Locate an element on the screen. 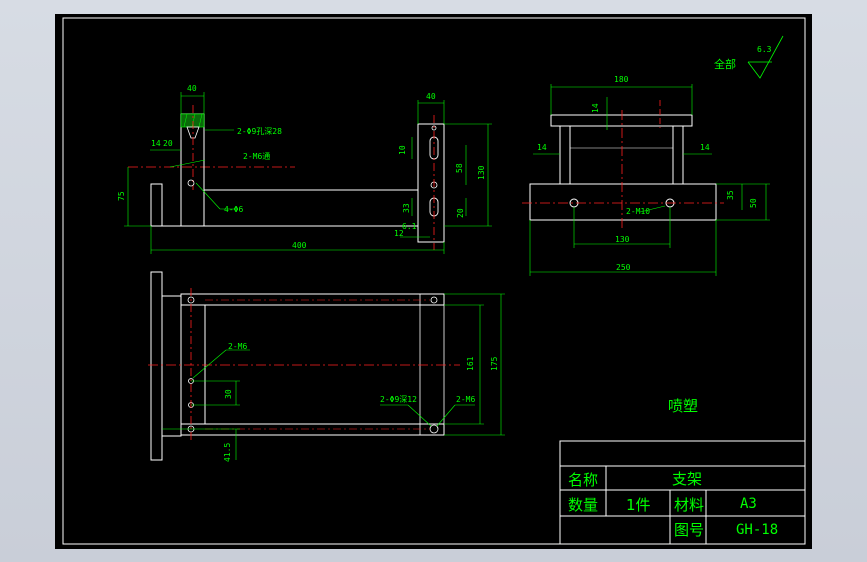 This screenshot has height=562, width=867. dim-base-50: 50 is located at coordinates (753, 203).